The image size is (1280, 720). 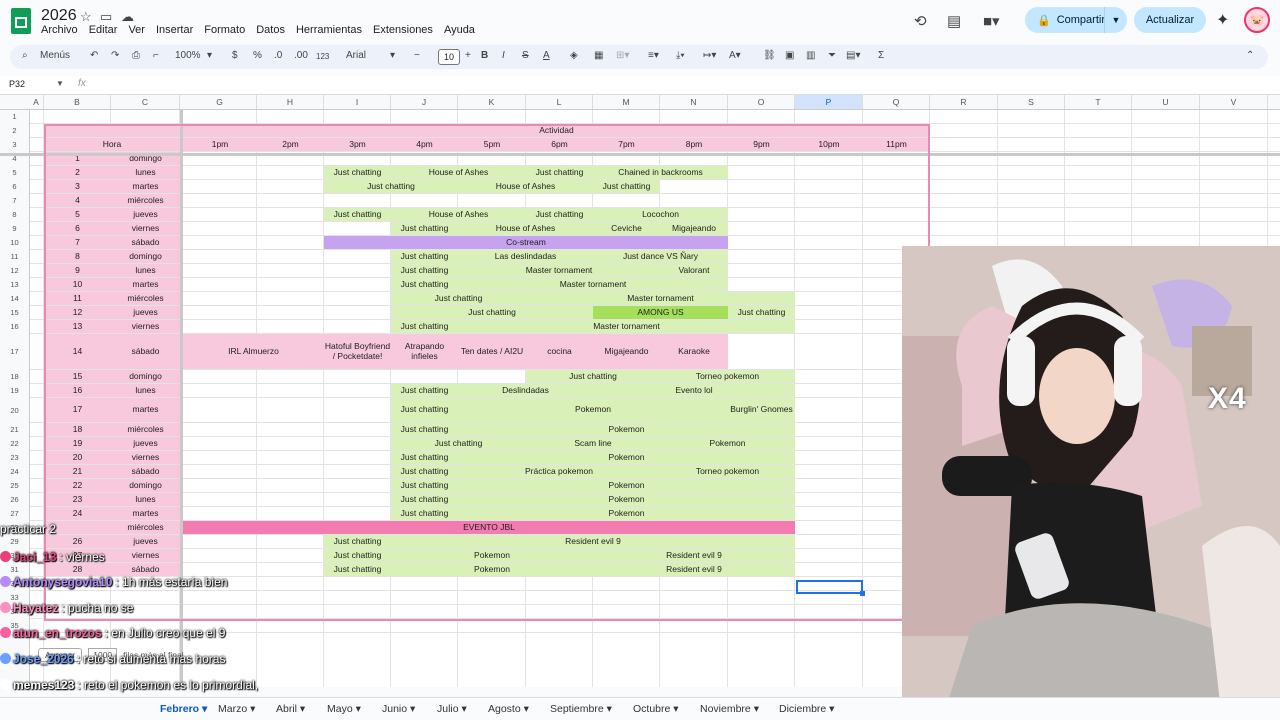 What do you see at coordinates (55, 55) in the screenshot?
I see `menu-search-label: Menús` at bounding box center [55, 55].